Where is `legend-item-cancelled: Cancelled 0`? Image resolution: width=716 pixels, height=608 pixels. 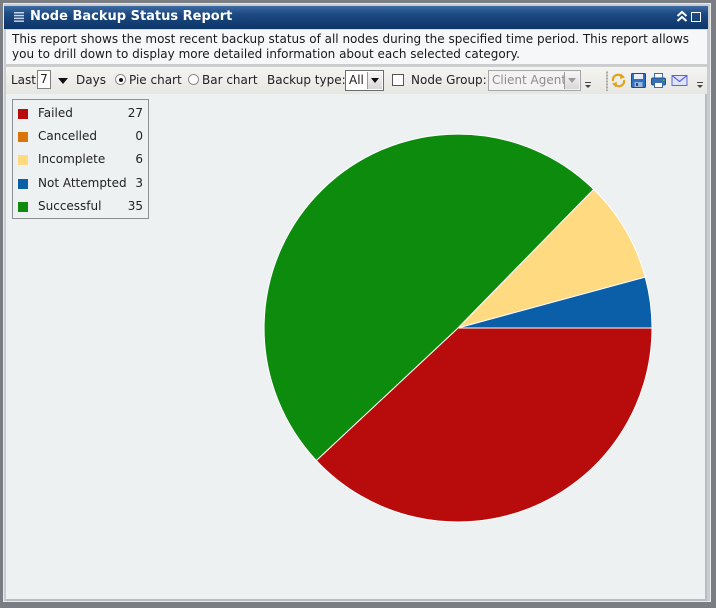 legend-item-cancelled: Cancelled 0 is located at coordinates (80, 138).